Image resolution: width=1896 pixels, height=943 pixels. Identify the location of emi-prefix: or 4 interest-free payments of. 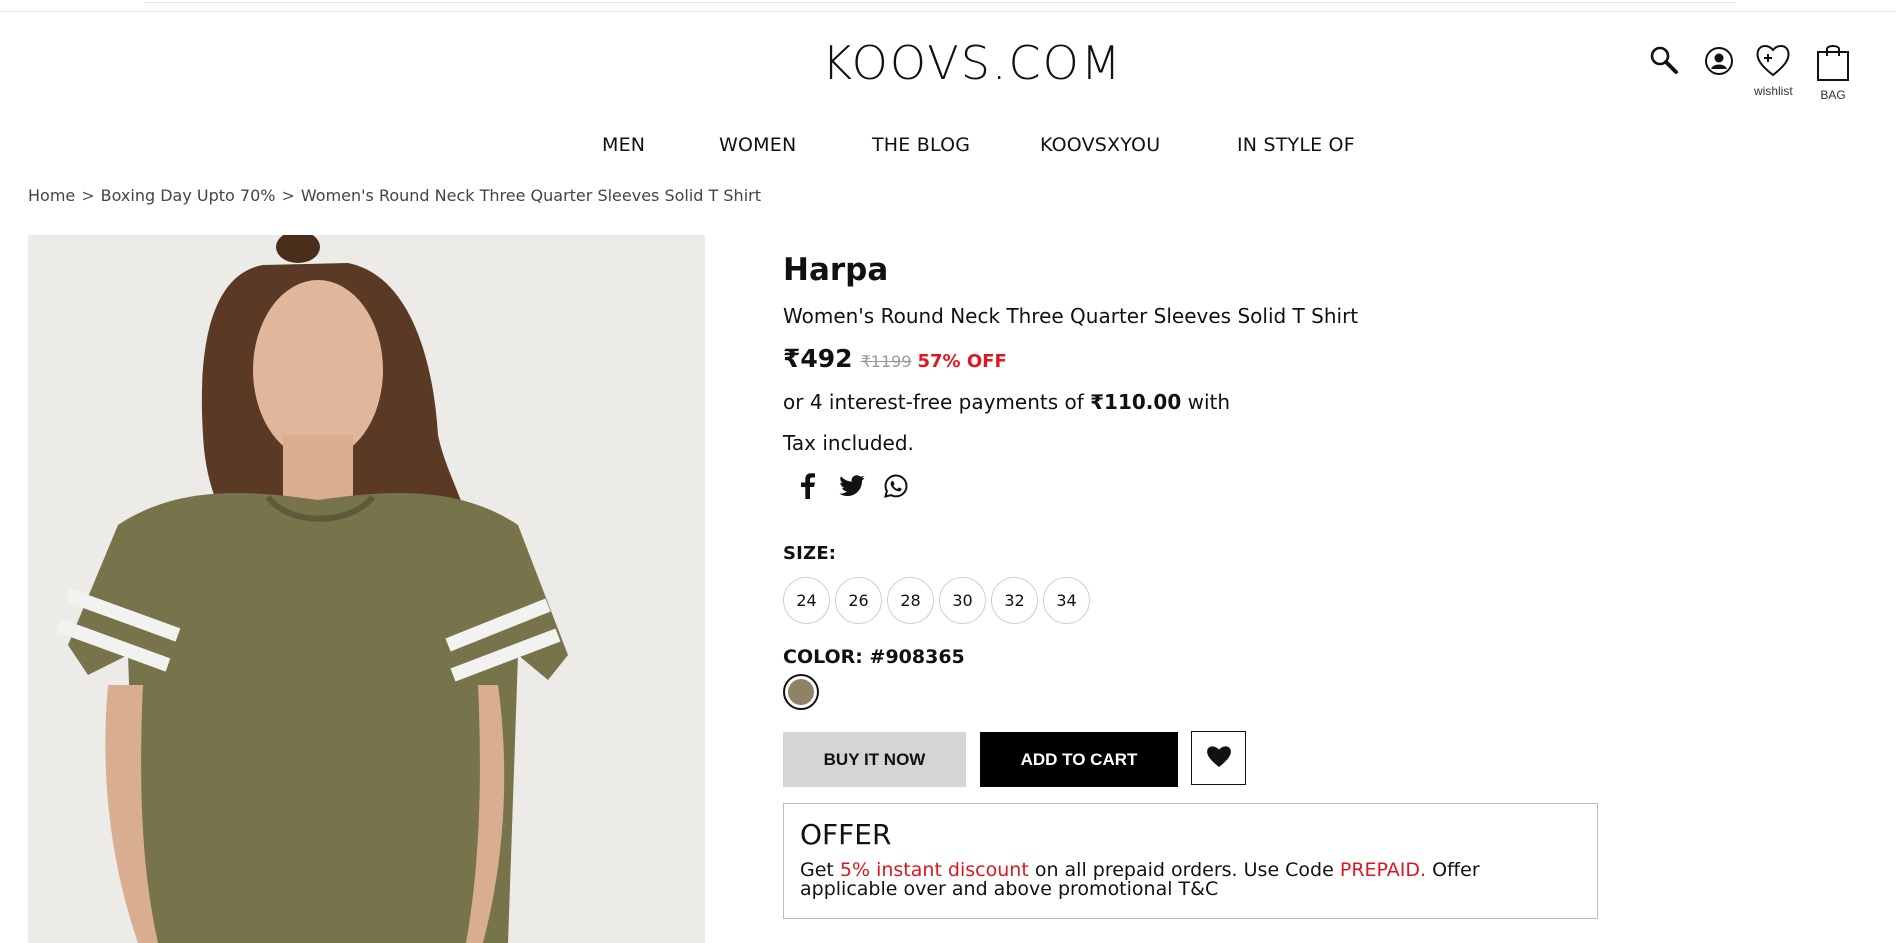
(937, 402).